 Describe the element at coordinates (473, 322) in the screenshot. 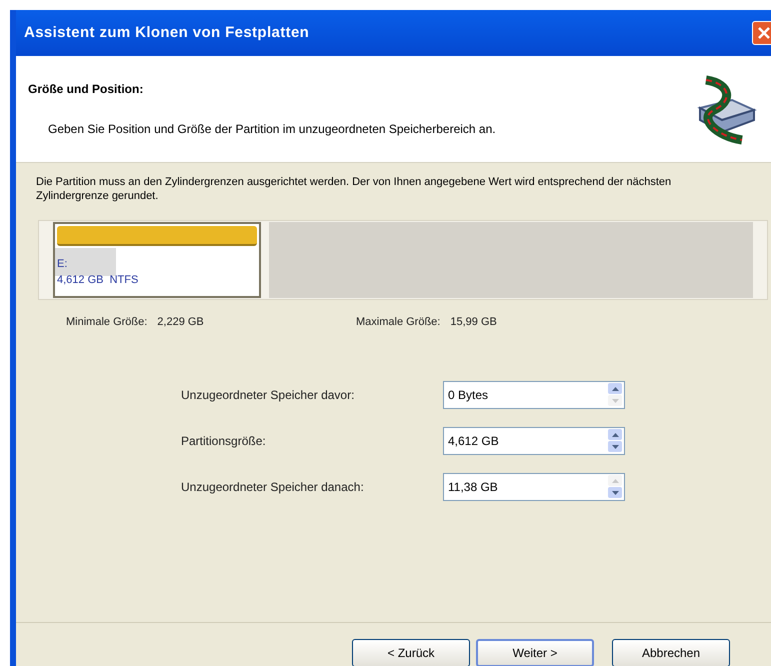

I see `max-size-value: 15,99 GB` at that location.